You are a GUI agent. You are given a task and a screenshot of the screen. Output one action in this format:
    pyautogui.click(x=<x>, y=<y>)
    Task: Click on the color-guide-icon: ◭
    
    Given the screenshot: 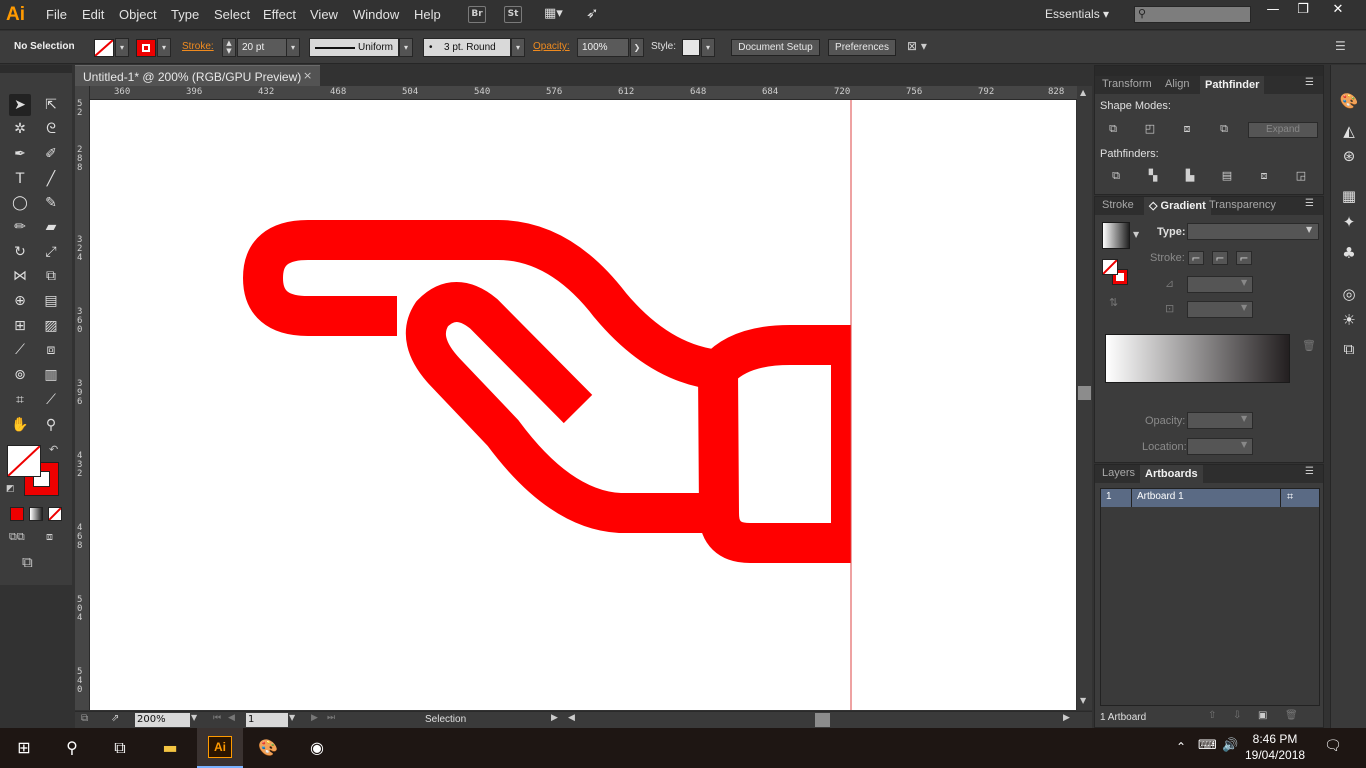 What is the action you would take?
    pyautogui.click(x=1349, y=131)
    